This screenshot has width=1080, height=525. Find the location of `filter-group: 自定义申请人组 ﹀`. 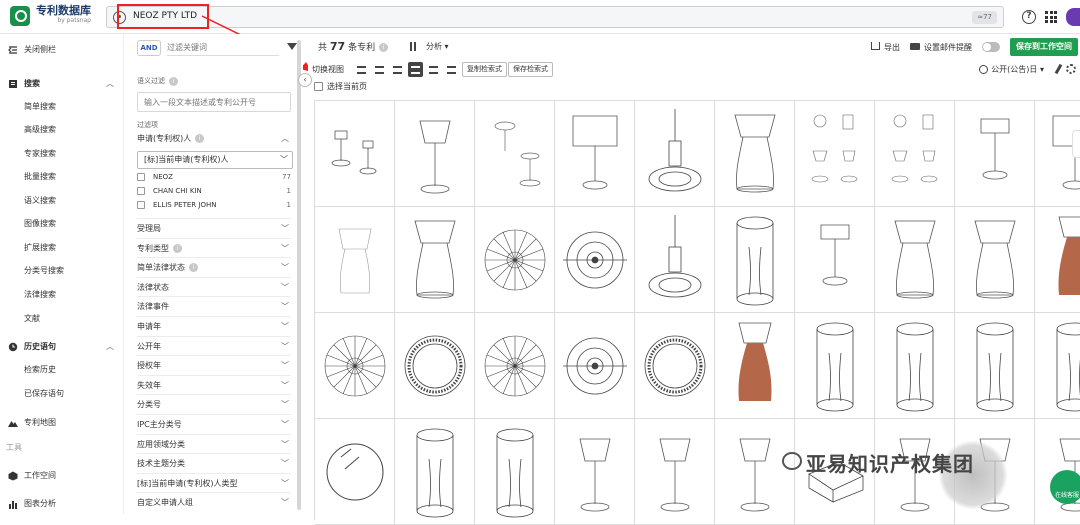

filter-group: 自定义申请人组 ﹀ is located at coordinates (214, 503).